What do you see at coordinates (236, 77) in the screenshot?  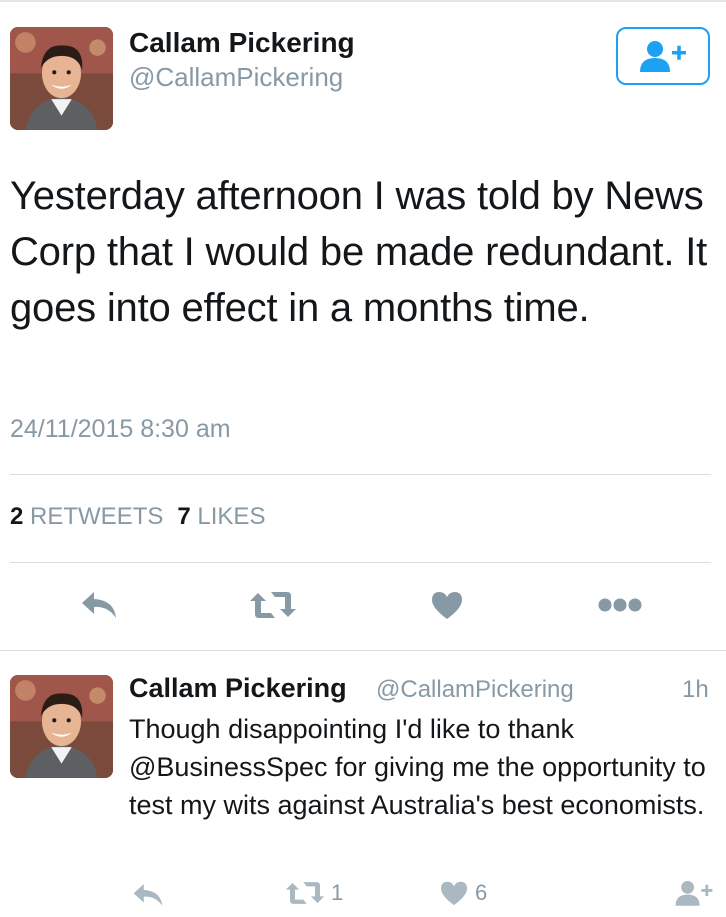 I see `author-handle: @CallamPickering` at bounding box center [236, 77].